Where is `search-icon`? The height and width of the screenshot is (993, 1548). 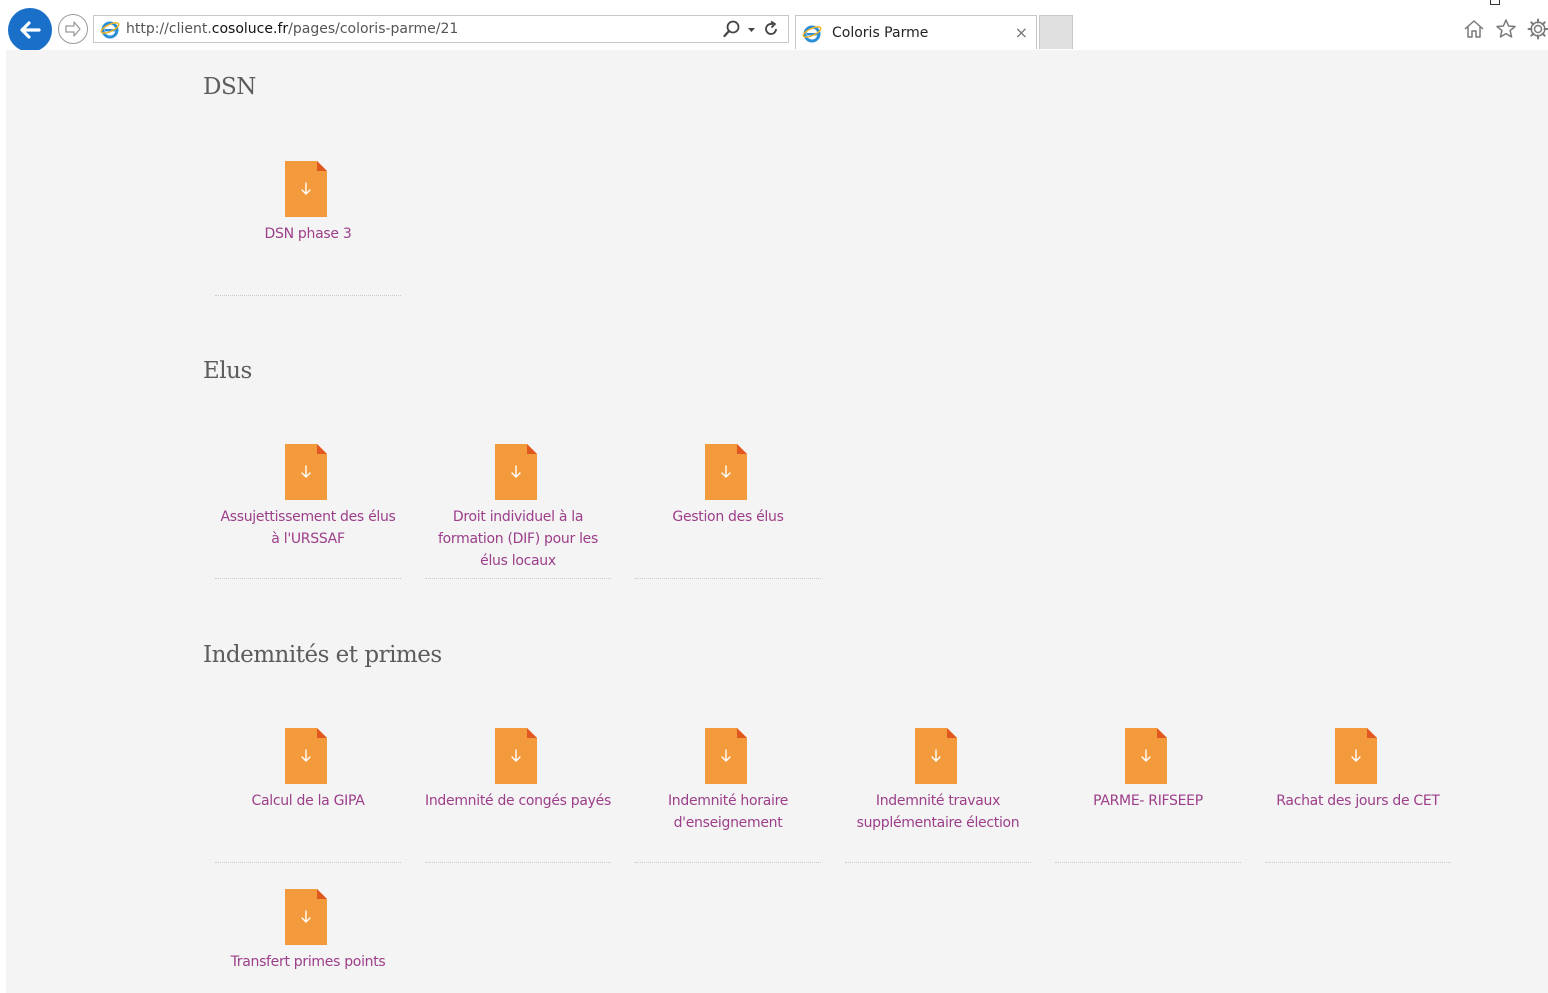 search-icon is located at coordinates (732, 29).